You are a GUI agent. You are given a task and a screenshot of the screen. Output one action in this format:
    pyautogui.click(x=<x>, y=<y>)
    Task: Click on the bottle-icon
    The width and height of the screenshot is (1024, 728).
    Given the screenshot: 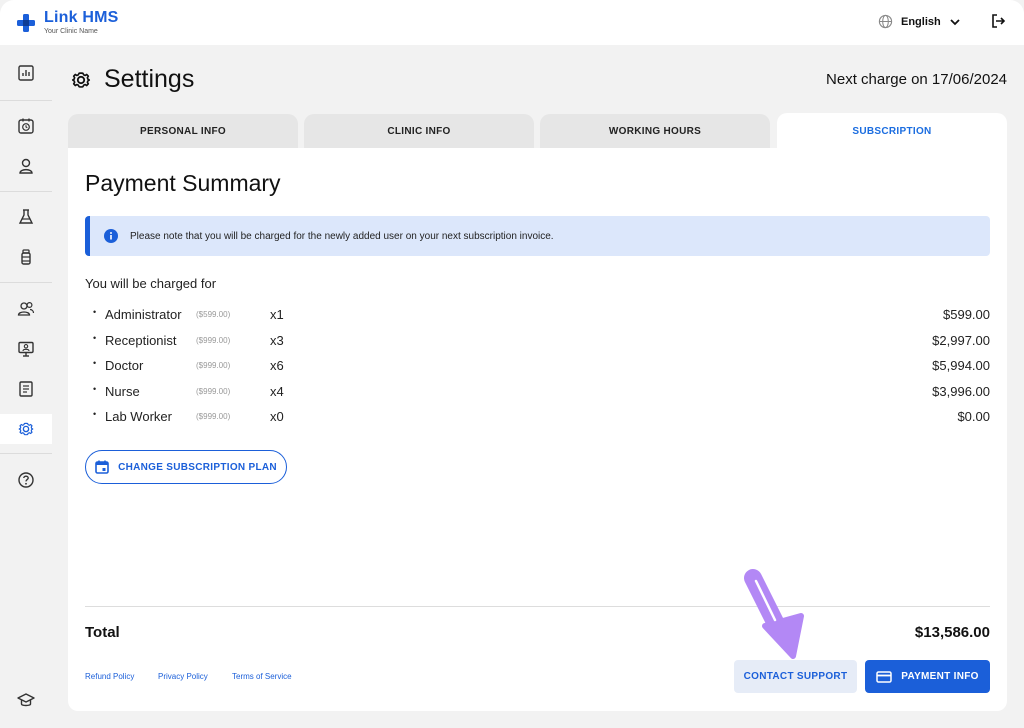 What is the action you would take?
    pyautogui.click(x=26, y=257)
    